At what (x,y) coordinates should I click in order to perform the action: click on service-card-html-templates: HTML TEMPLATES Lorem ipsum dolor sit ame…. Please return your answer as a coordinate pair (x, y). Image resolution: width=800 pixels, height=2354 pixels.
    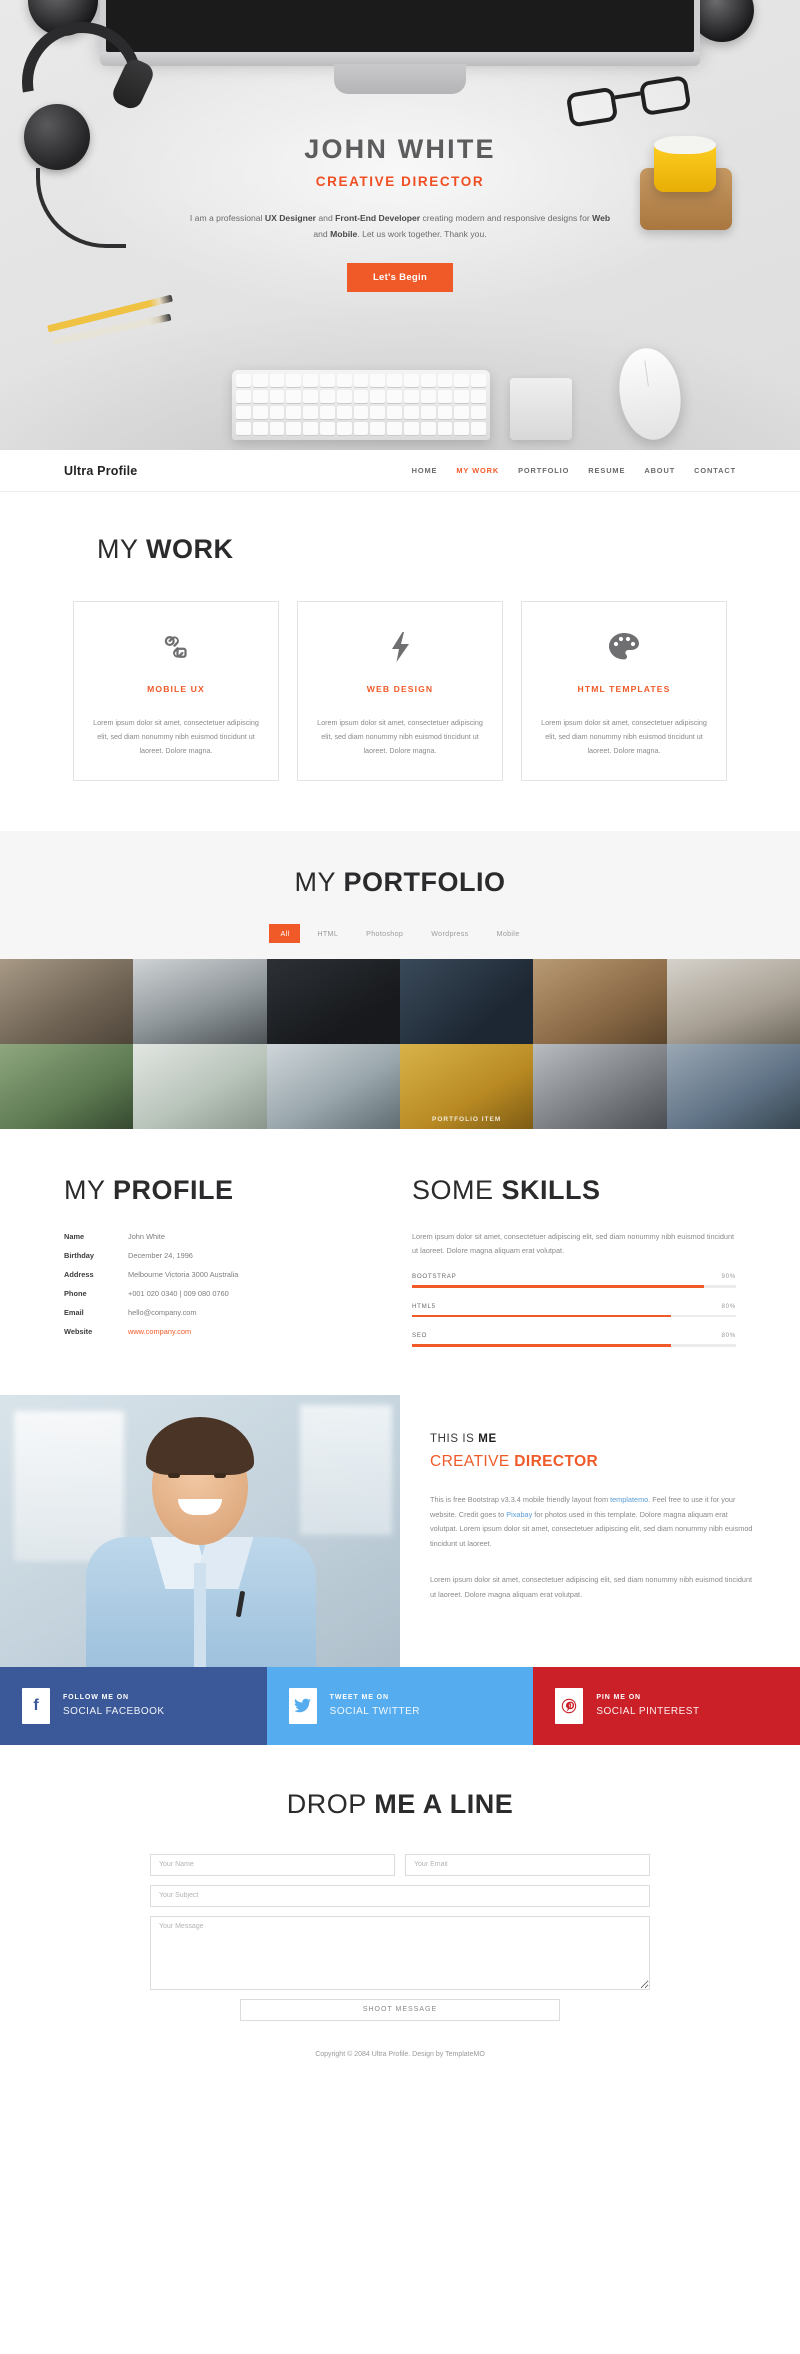
    Looking at the image, I should click on (624, 691).